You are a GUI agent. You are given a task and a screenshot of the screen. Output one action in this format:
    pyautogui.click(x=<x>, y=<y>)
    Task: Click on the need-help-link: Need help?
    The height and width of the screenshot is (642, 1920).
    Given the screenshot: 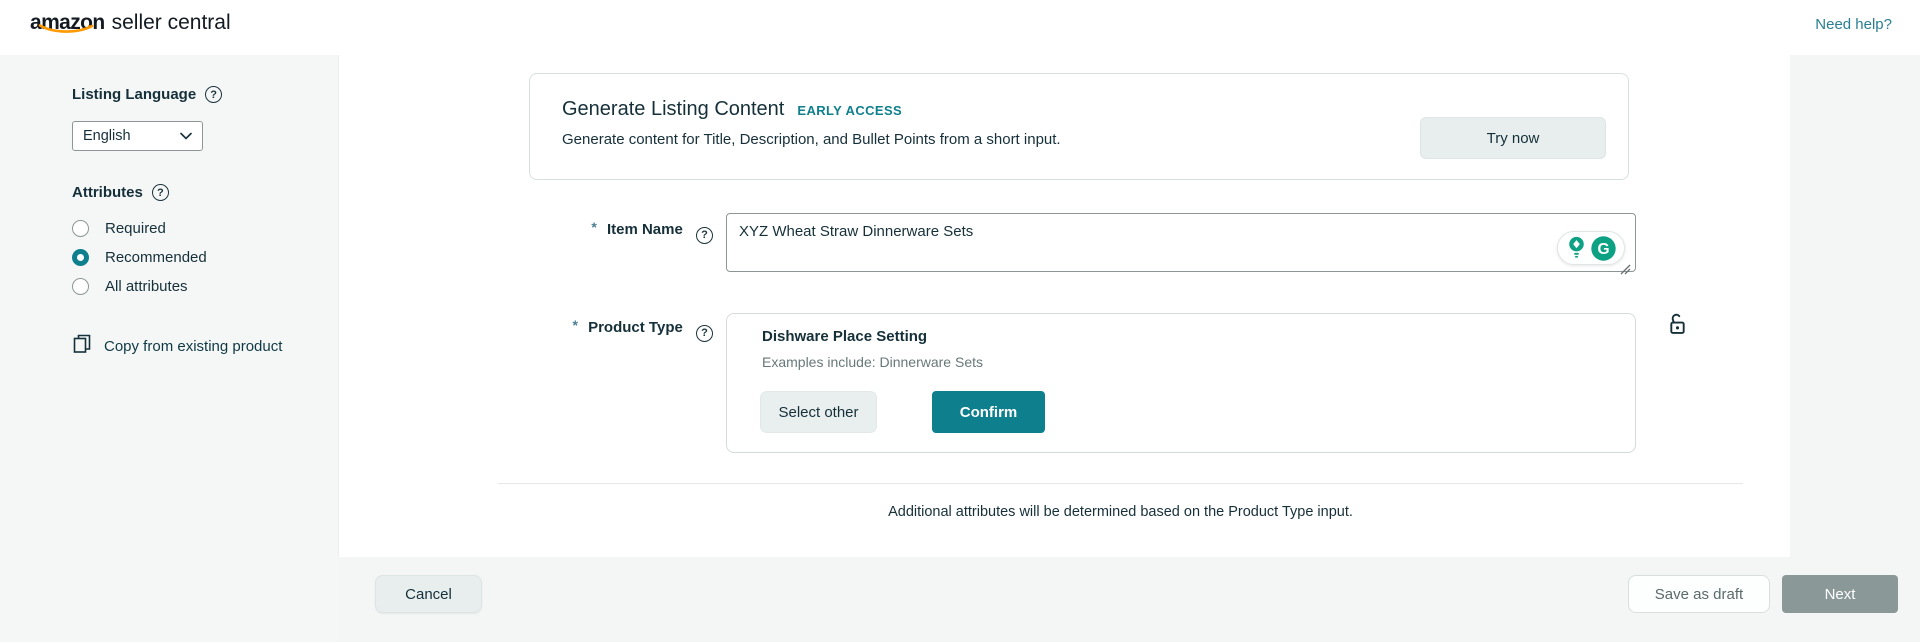 What is the action you would take?
    pyautogui.click(x=1853, y=24)
    